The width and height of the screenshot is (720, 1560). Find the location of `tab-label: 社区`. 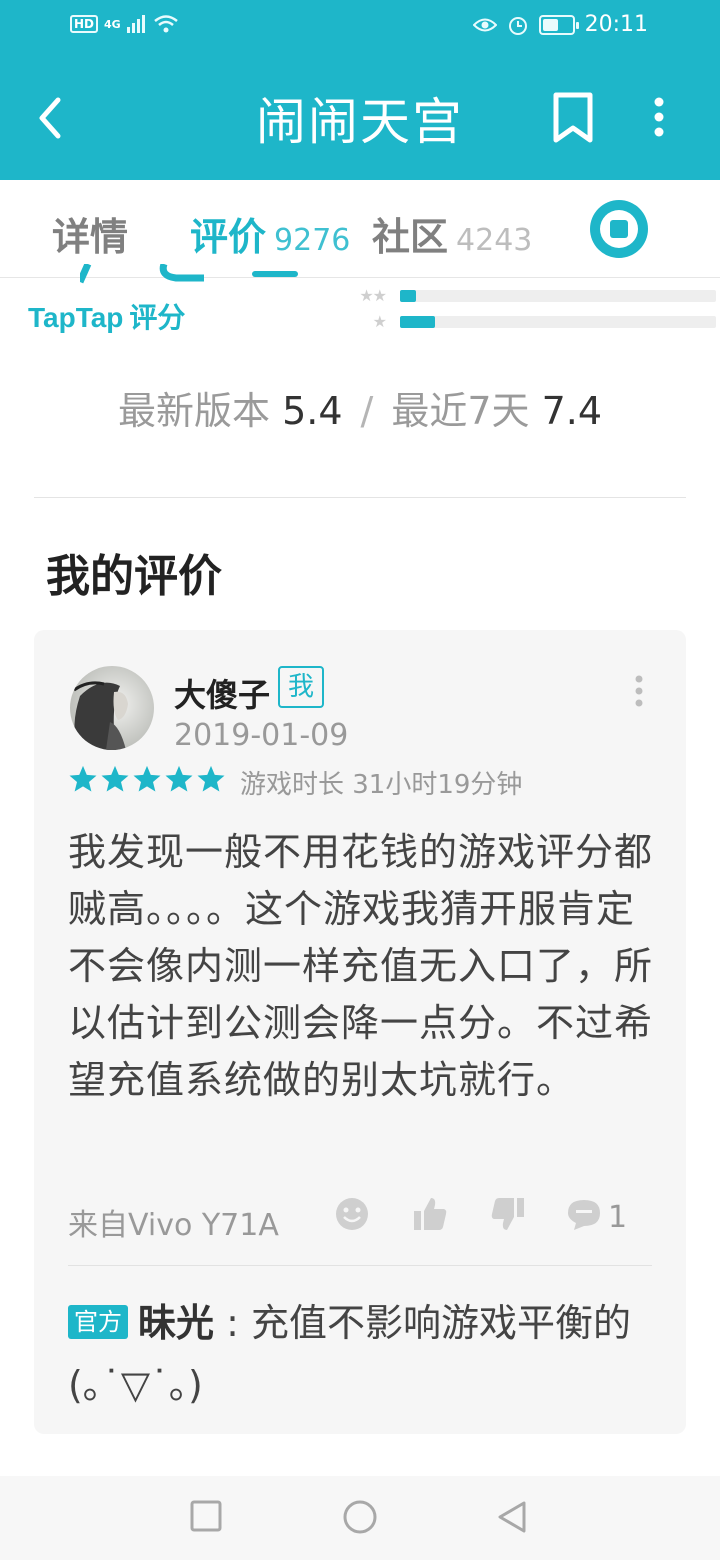

tab-label: 社区 is located at coordinates (410, 237).